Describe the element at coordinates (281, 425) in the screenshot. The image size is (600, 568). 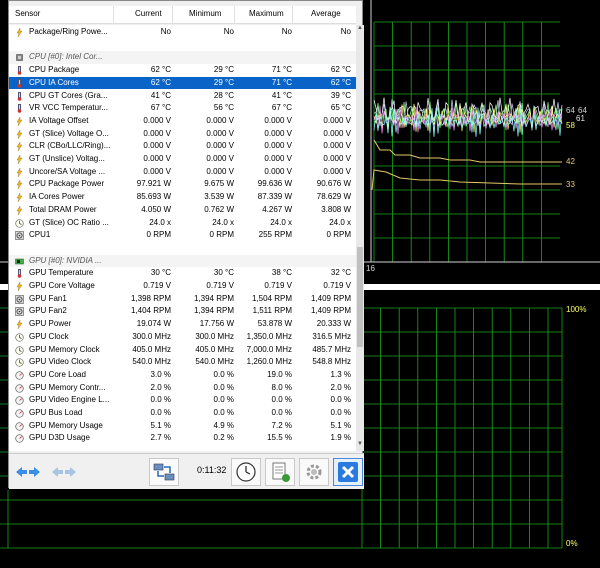
I see `sensor-maximum-value: 7.2 %` at that location.